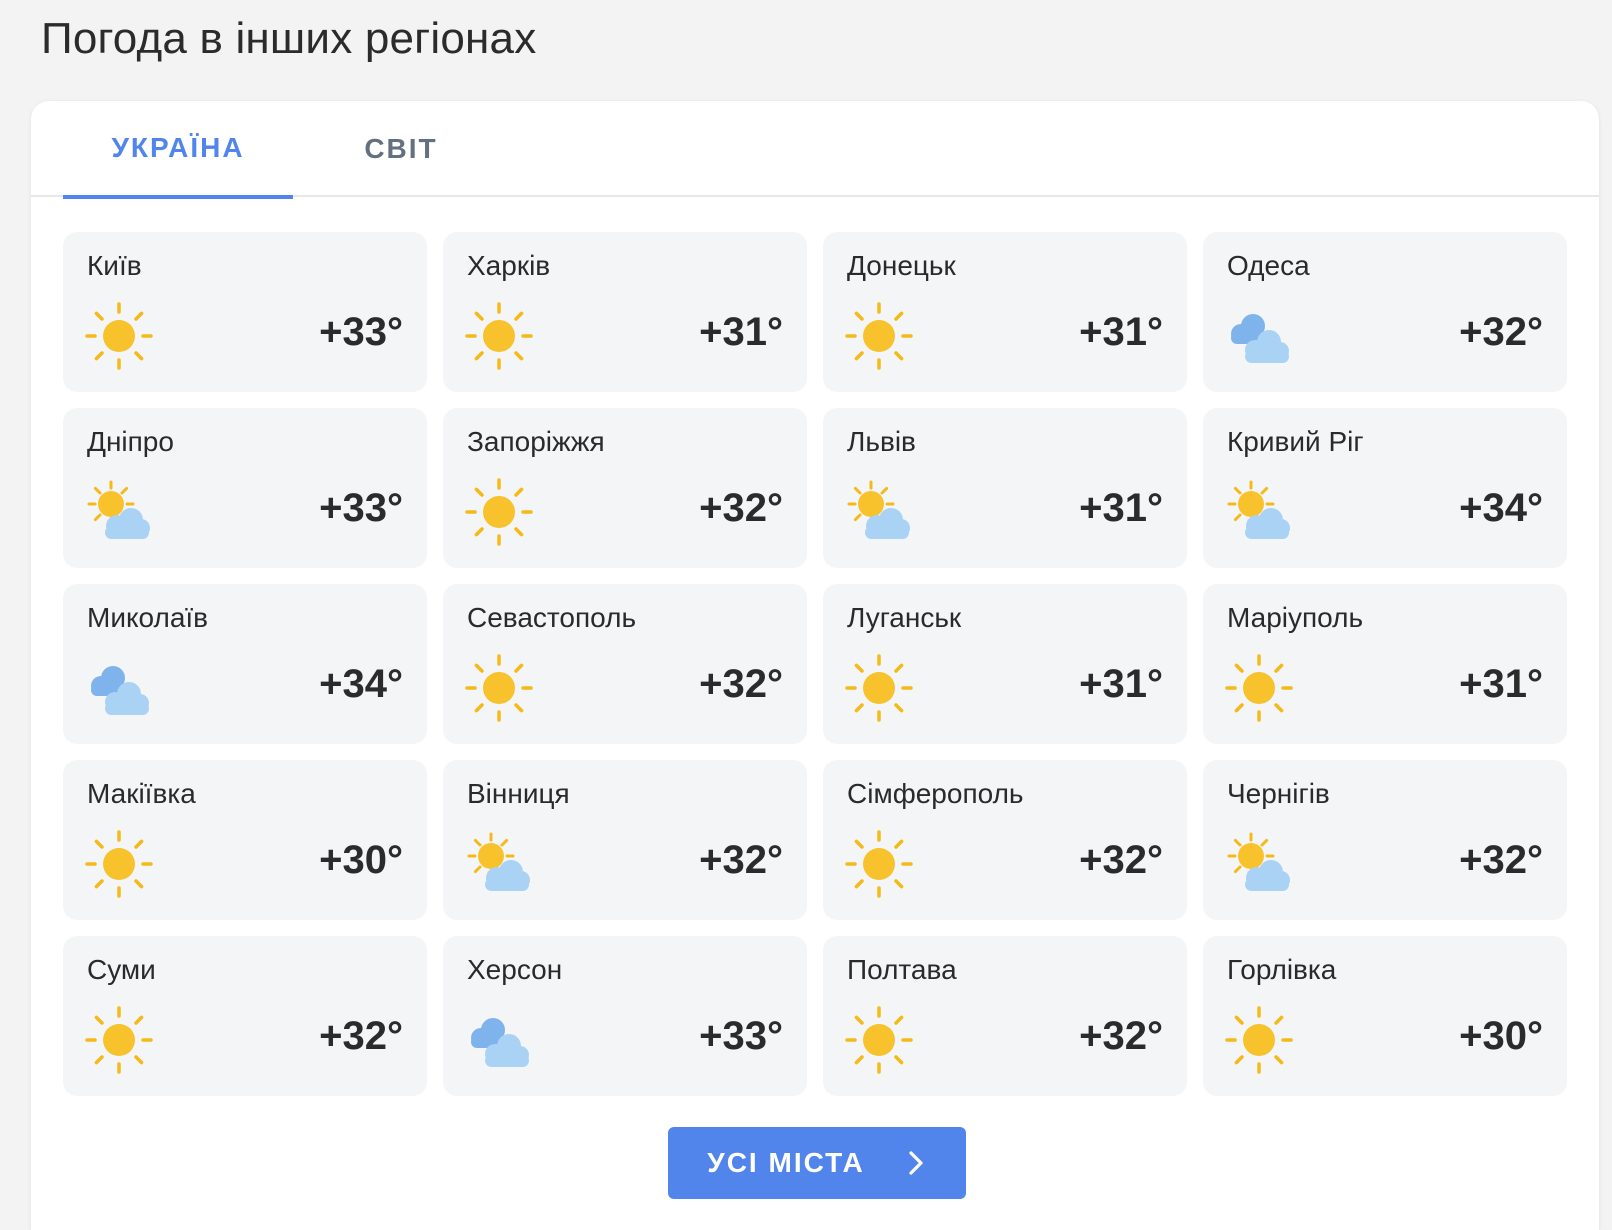  I want to click on city-name: Київ, so click(114, 265).